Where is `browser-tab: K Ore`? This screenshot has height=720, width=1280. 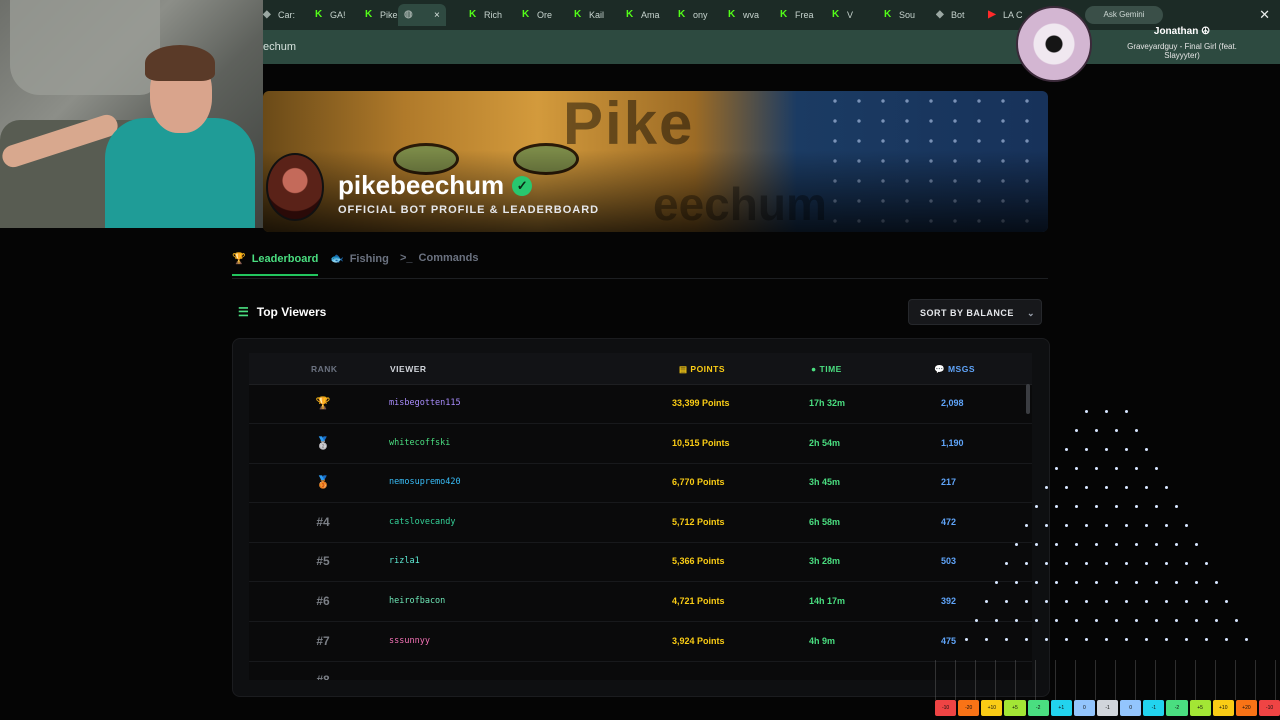
browser-tab: K Ore is located at coordinates (537, 15).